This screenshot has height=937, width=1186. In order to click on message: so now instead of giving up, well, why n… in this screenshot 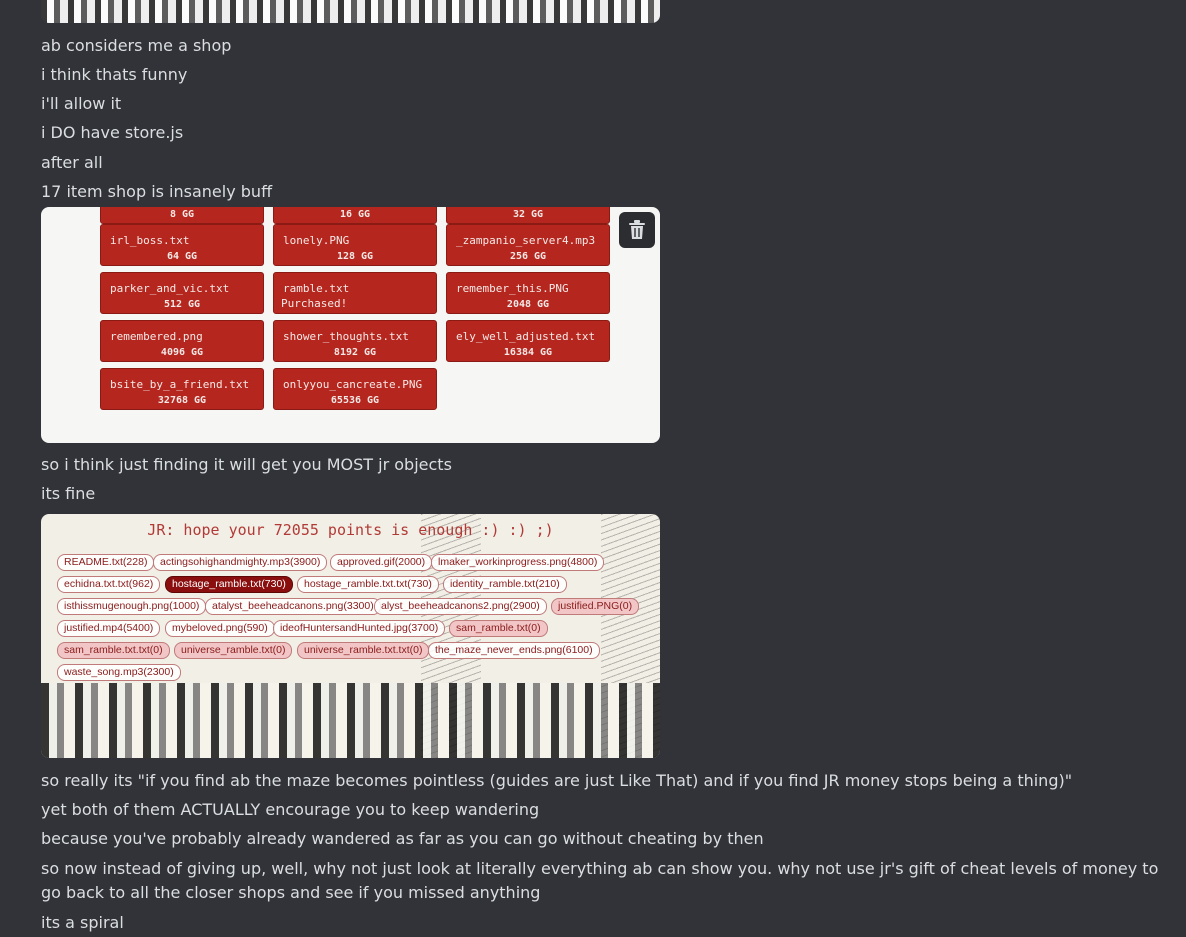, I will do `click(600, 880)`.